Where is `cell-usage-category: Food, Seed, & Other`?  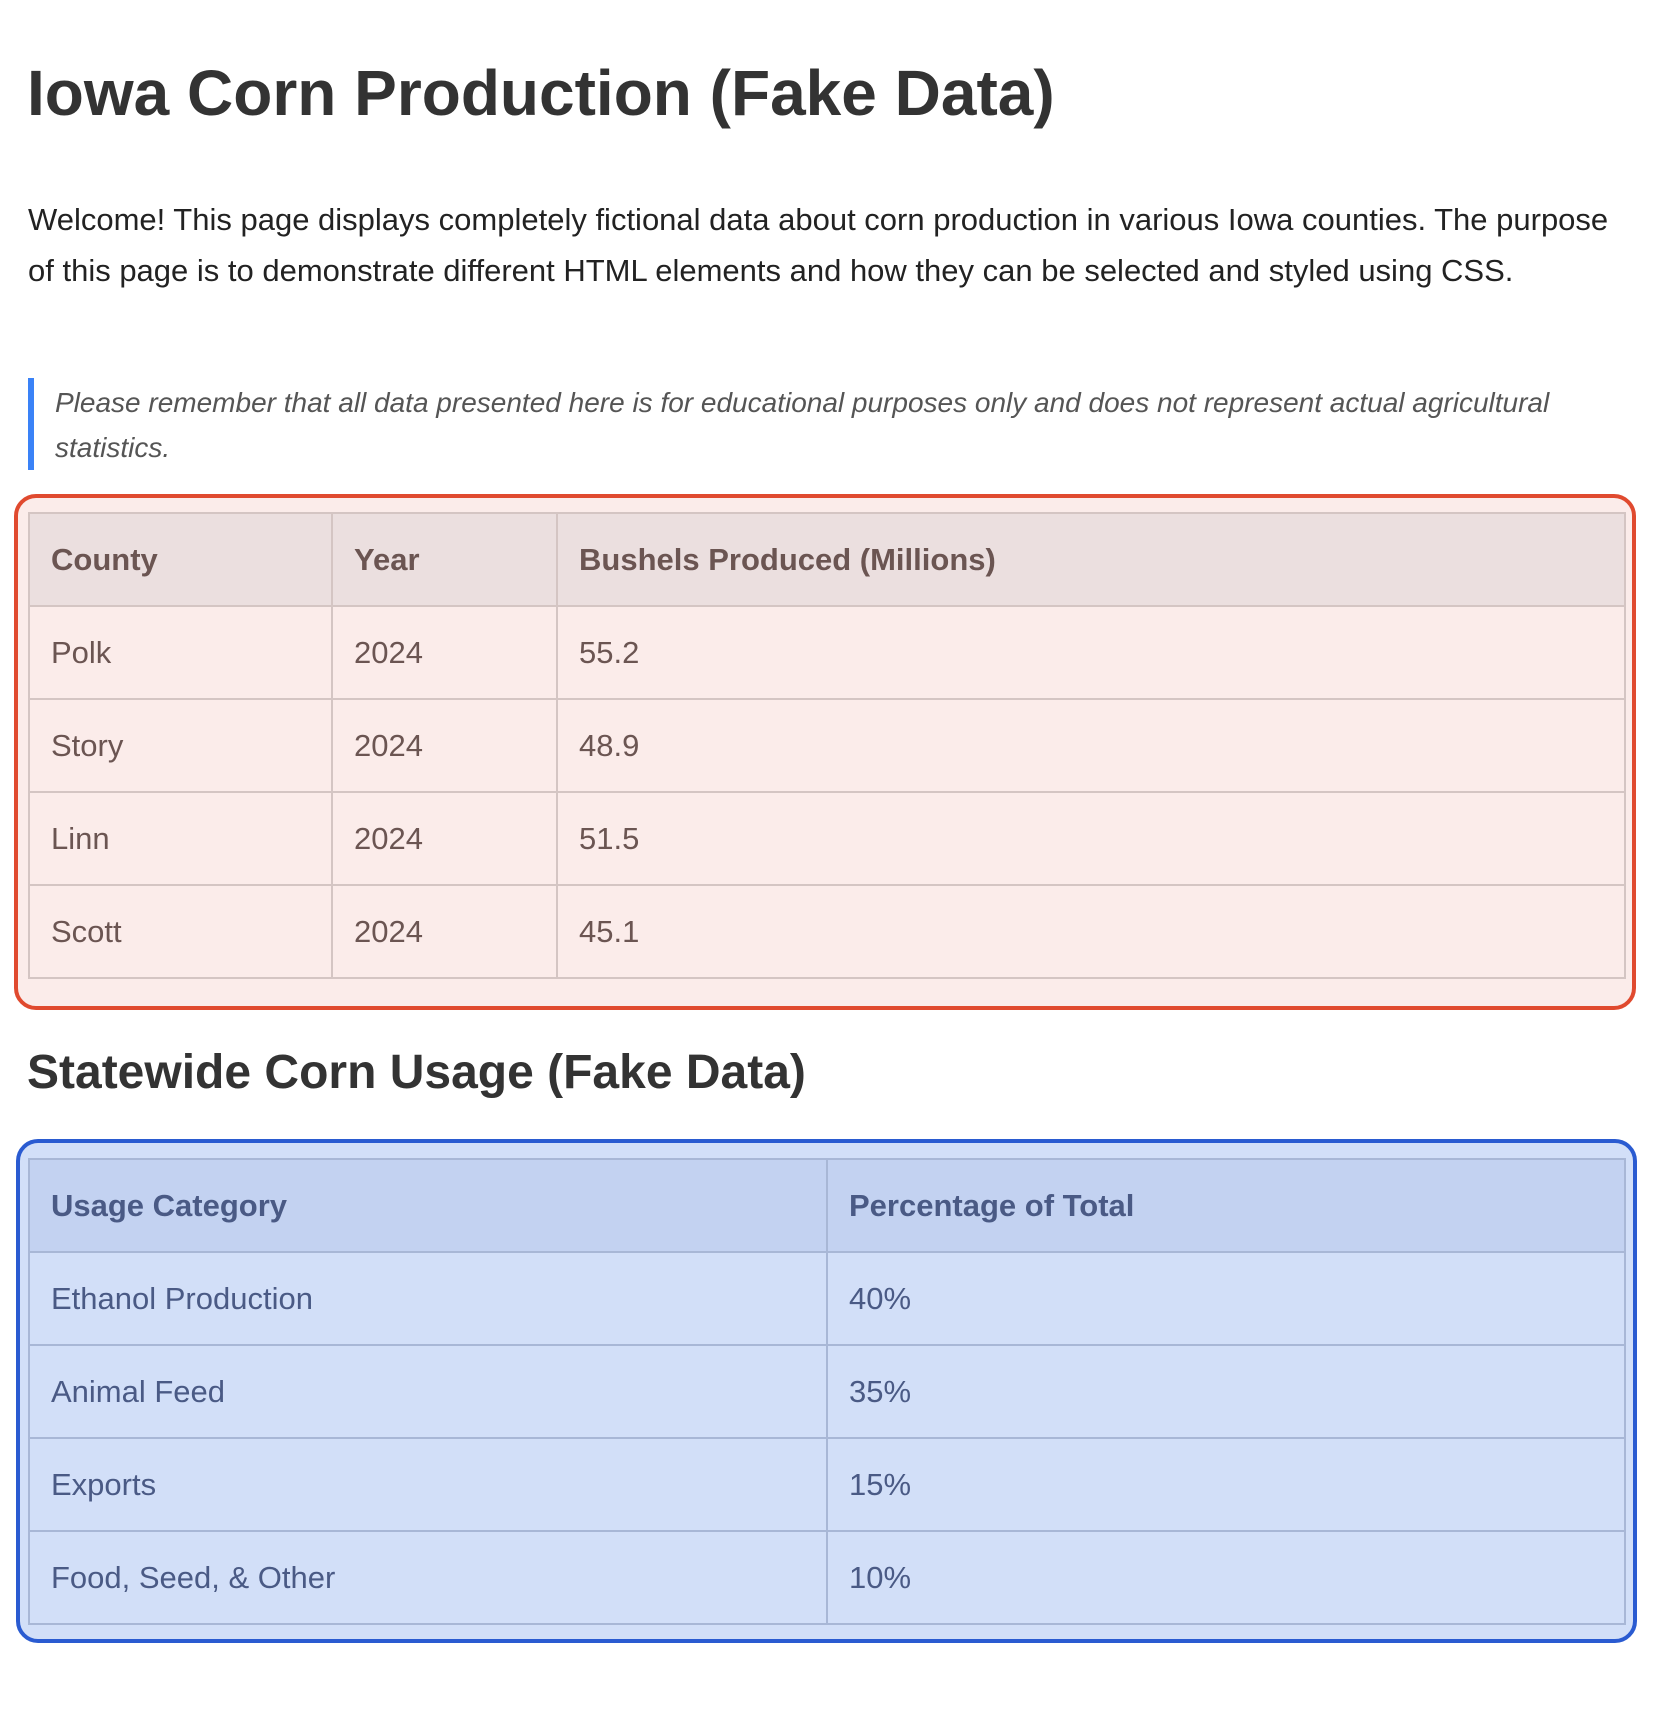 cell-usage-category: Food, Seed, & Other is located at coordinates (428, 1577).